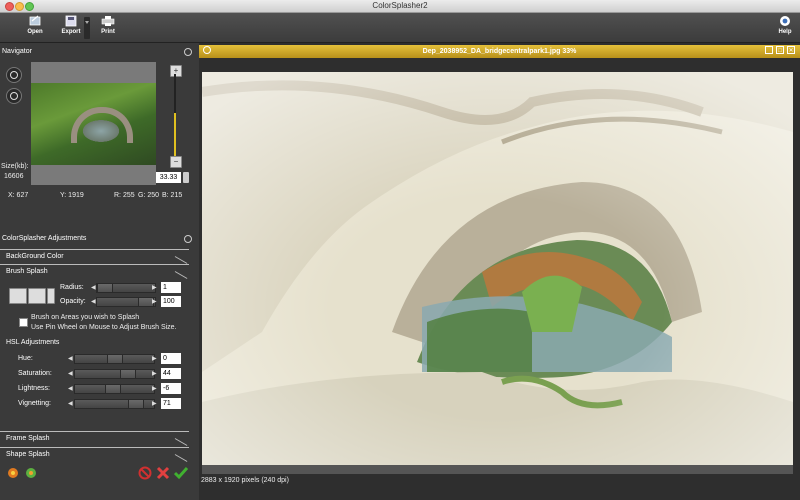 This screenshot has width=800, height=500. I want to click on opacity-row: Opacity: ◀ ▶ 100, so click(98, 301).